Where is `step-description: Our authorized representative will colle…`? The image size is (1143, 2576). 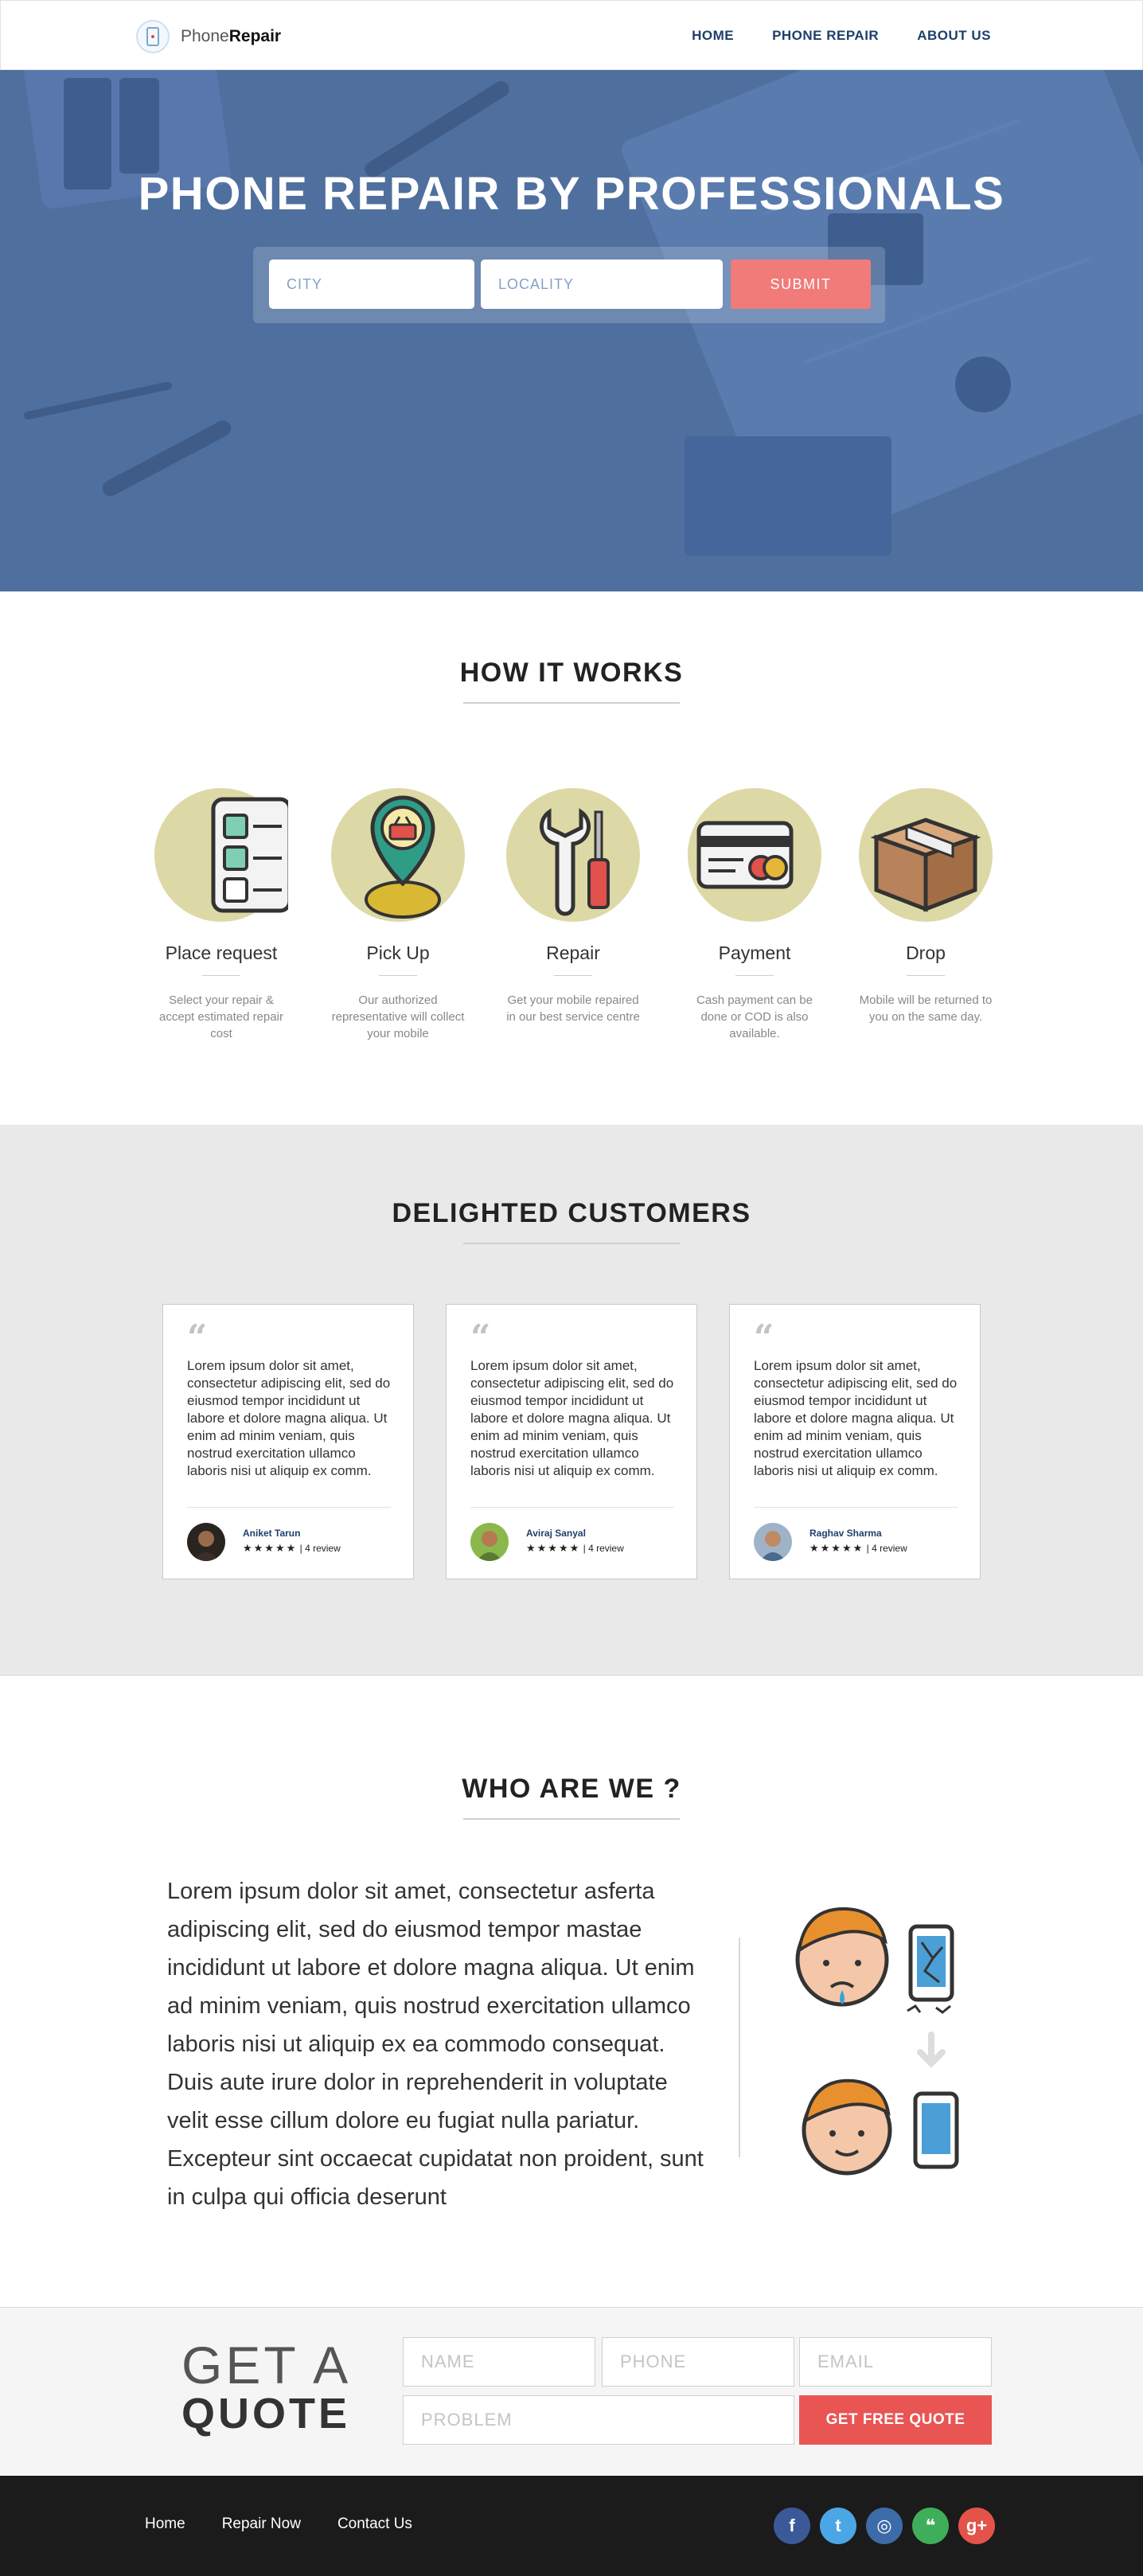 step-description: Our authorized representative will colle… is located at coordinates (398, 1016).